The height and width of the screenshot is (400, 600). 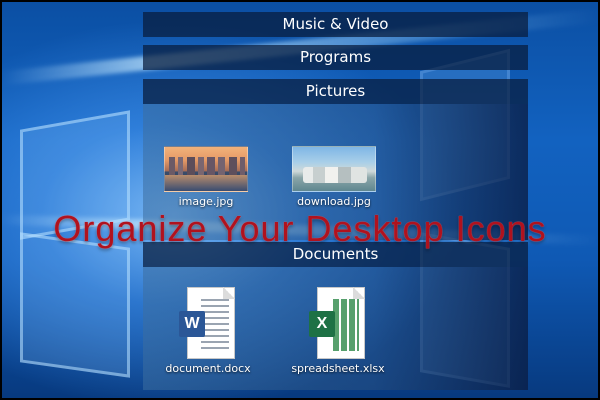 What do you see at coordinates (335, 24) in the screenshot?
I see `fence-header-music-video: Music & Video` at bounding box center [335, 24].